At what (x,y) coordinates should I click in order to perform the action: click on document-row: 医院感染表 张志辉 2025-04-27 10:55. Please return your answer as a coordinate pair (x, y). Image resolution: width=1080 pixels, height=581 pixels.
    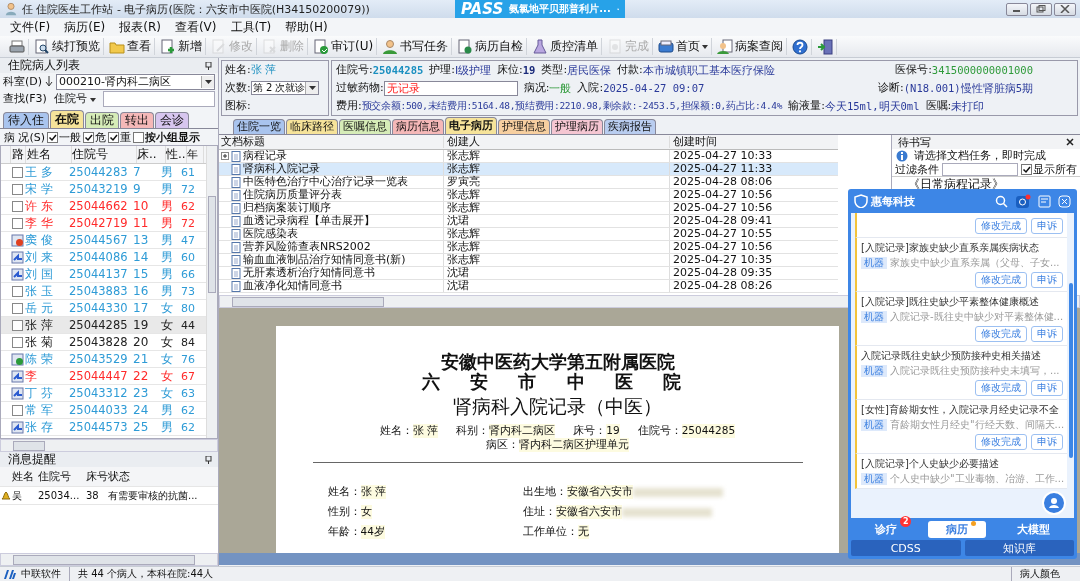
    Looking at the image, I should click on (528, 234).